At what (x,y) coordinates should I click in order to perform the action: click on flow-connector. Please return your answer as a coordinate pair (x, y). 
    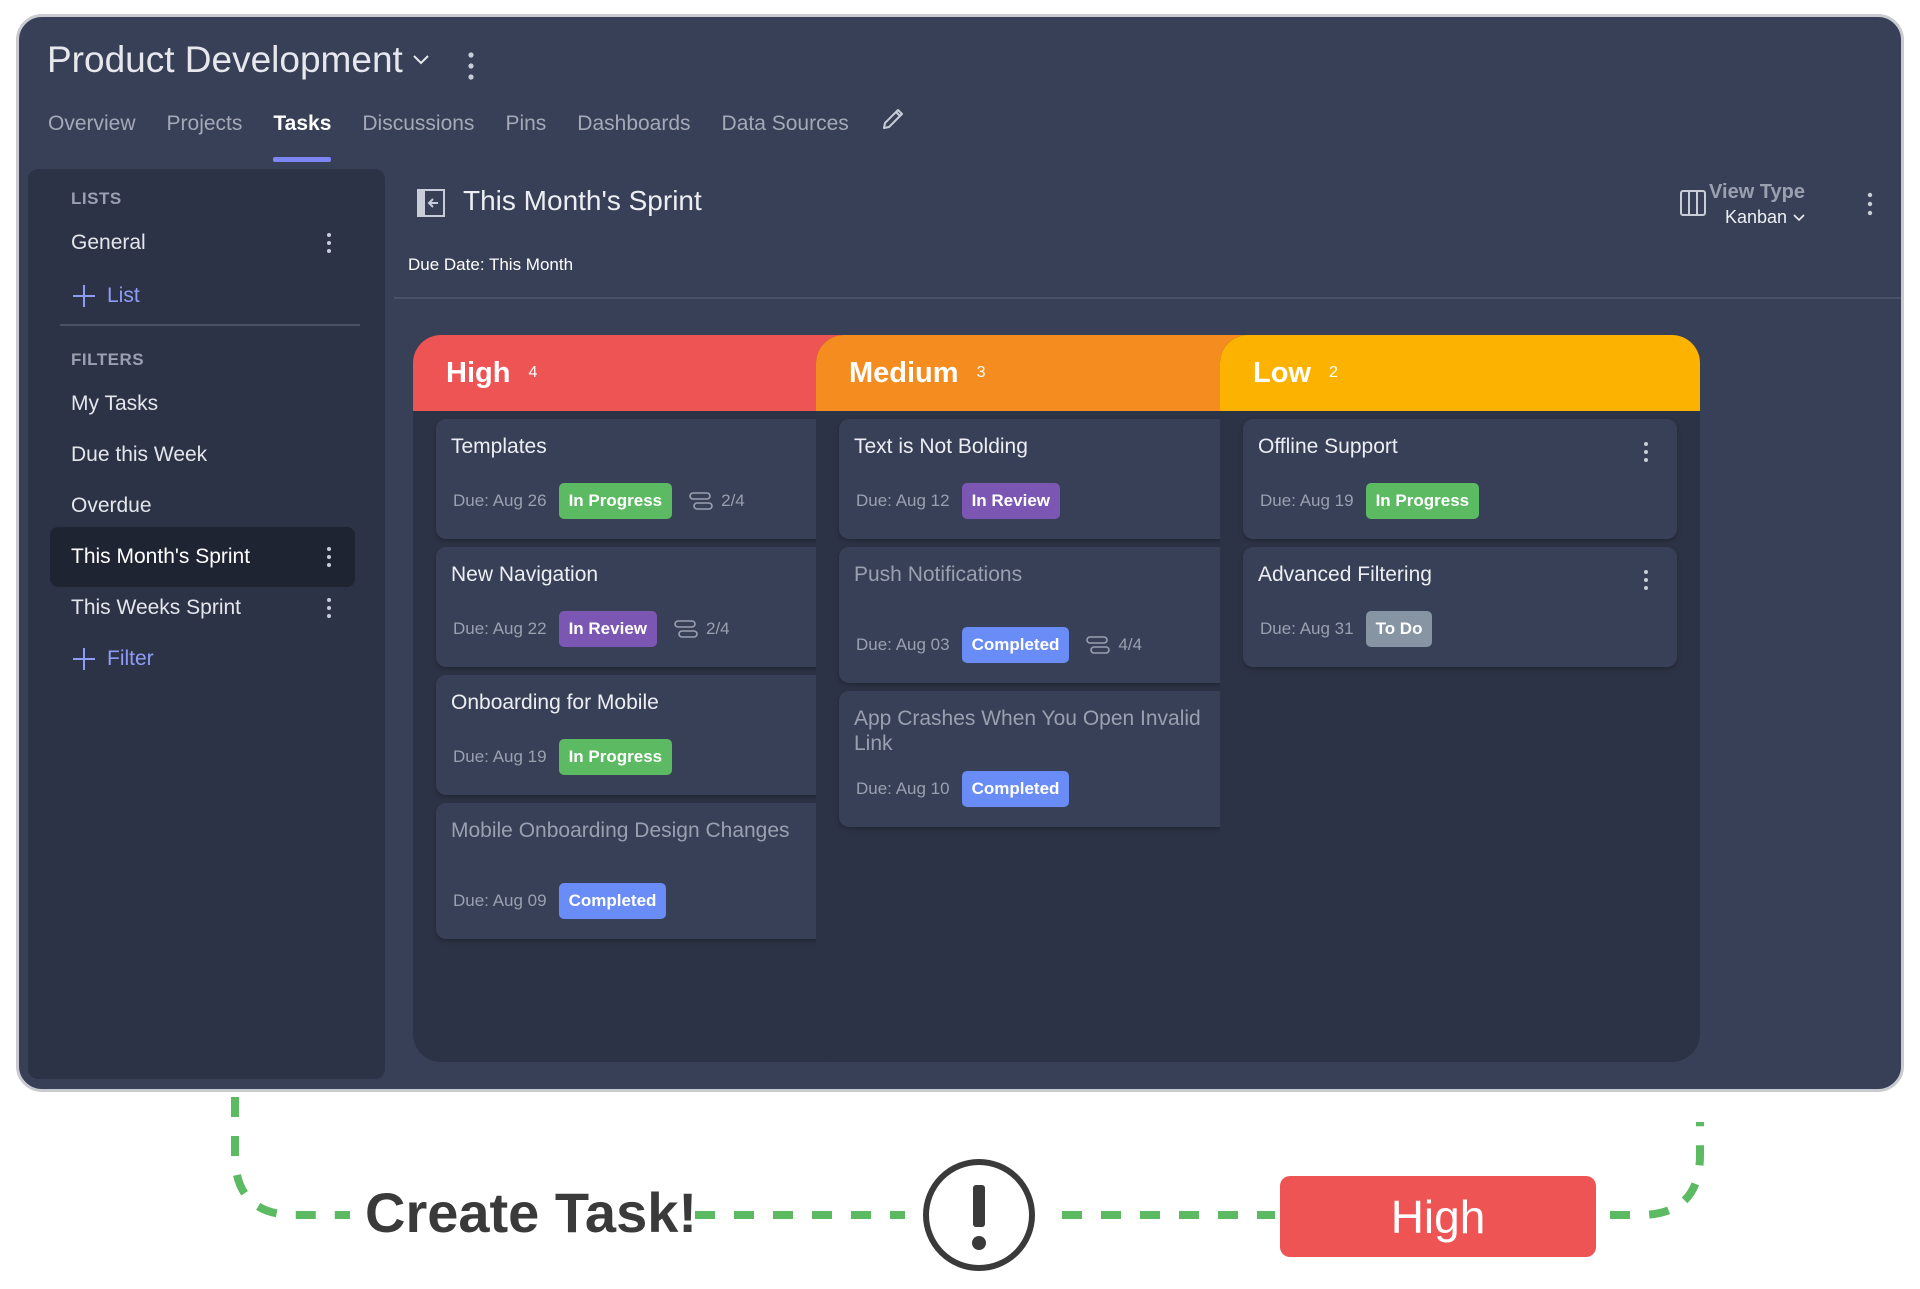
    Looking at the image, I should click on (967, 1184).